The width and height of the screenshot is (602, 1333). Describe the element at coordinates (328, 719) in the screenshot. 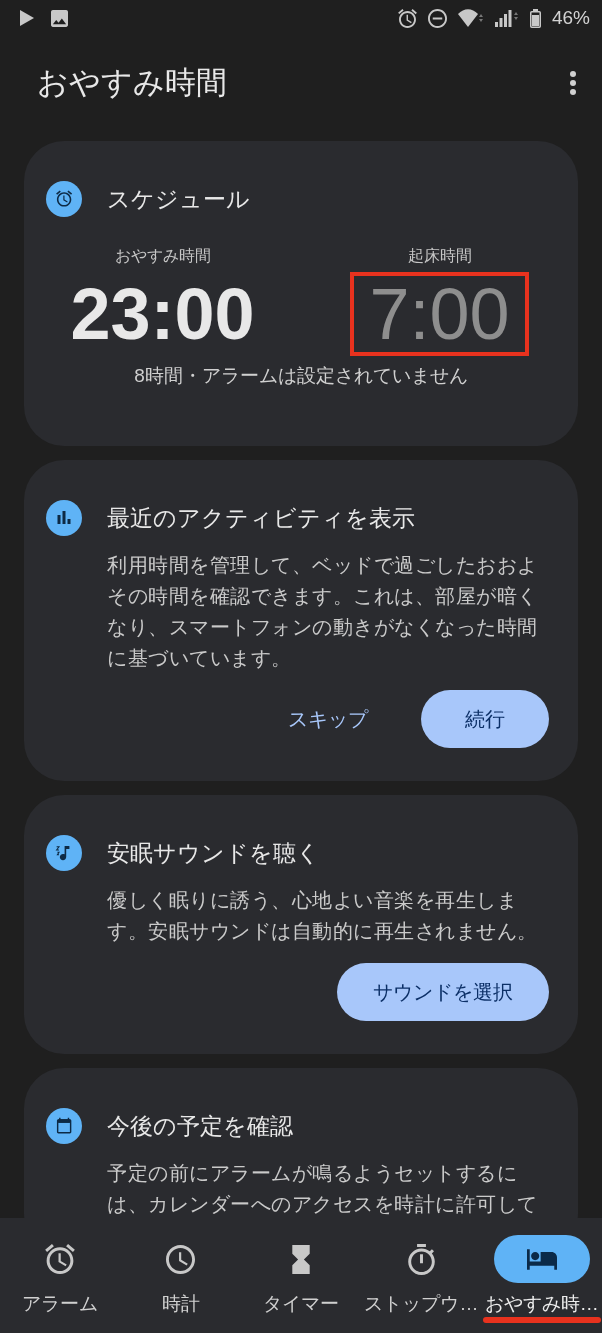

I see `text-button: スキップ` at that location.